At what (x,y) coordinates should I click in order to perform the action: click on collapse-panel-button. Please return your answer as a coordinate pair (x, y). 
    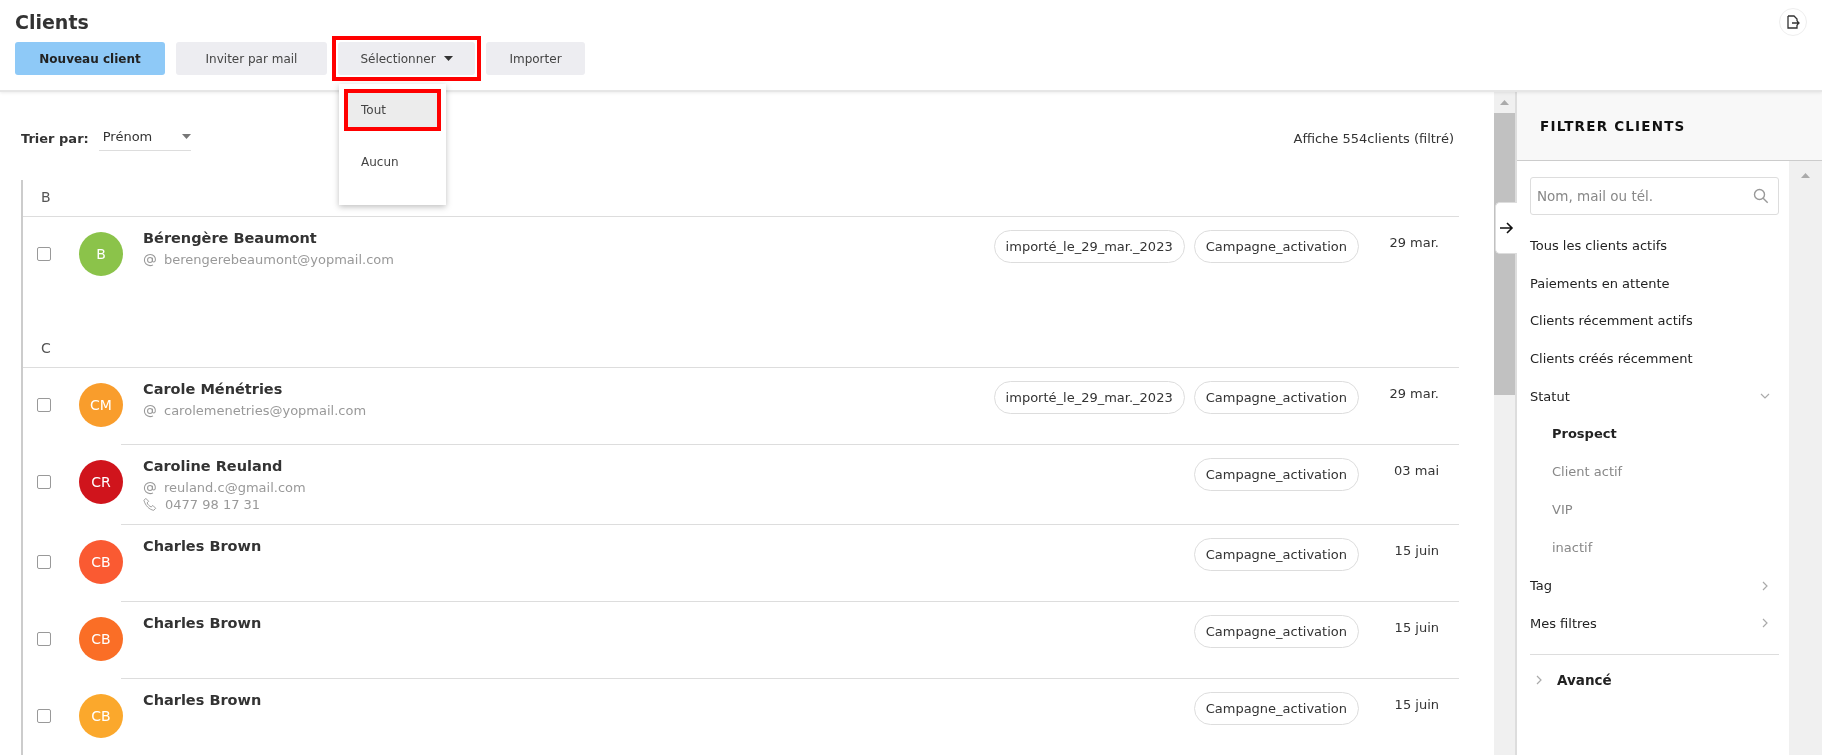
    Looking at the image, I should click on (1506, 228).